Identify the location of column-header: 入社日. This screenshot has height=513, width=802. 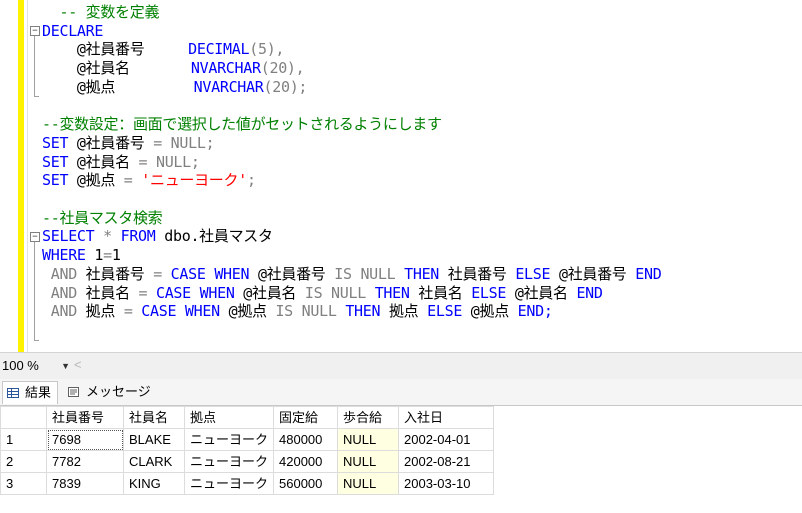
(446, 417).